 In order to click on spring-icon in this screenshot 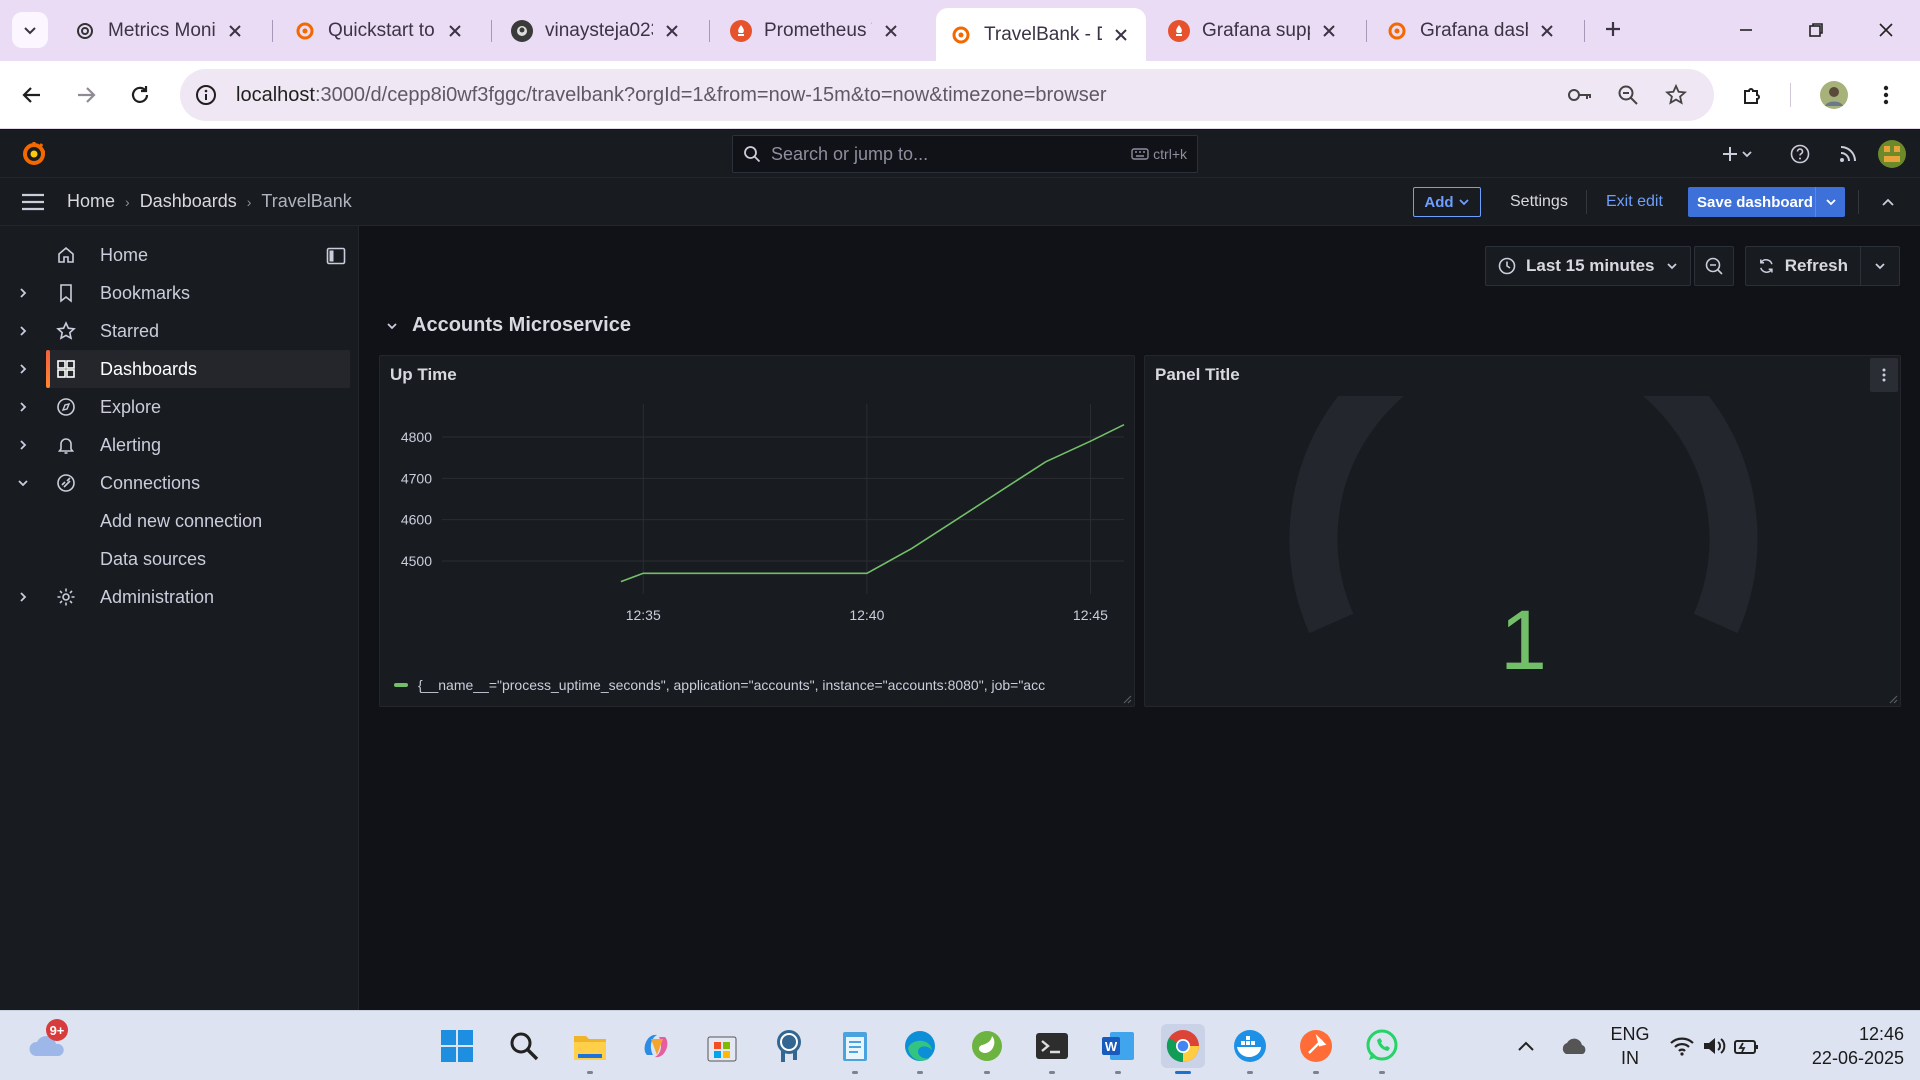, I will do `click(987, 1049)`.